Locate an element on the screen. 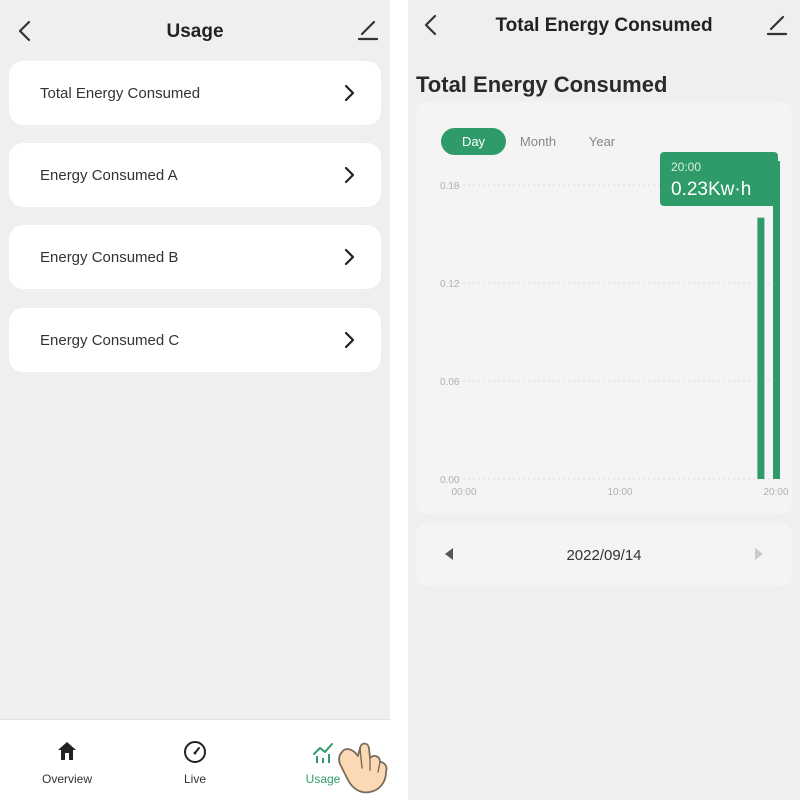 This screenshot has height=800, width=800. bottom-tab-bar: Overview Live Usage is located at coordinates (195, 759).